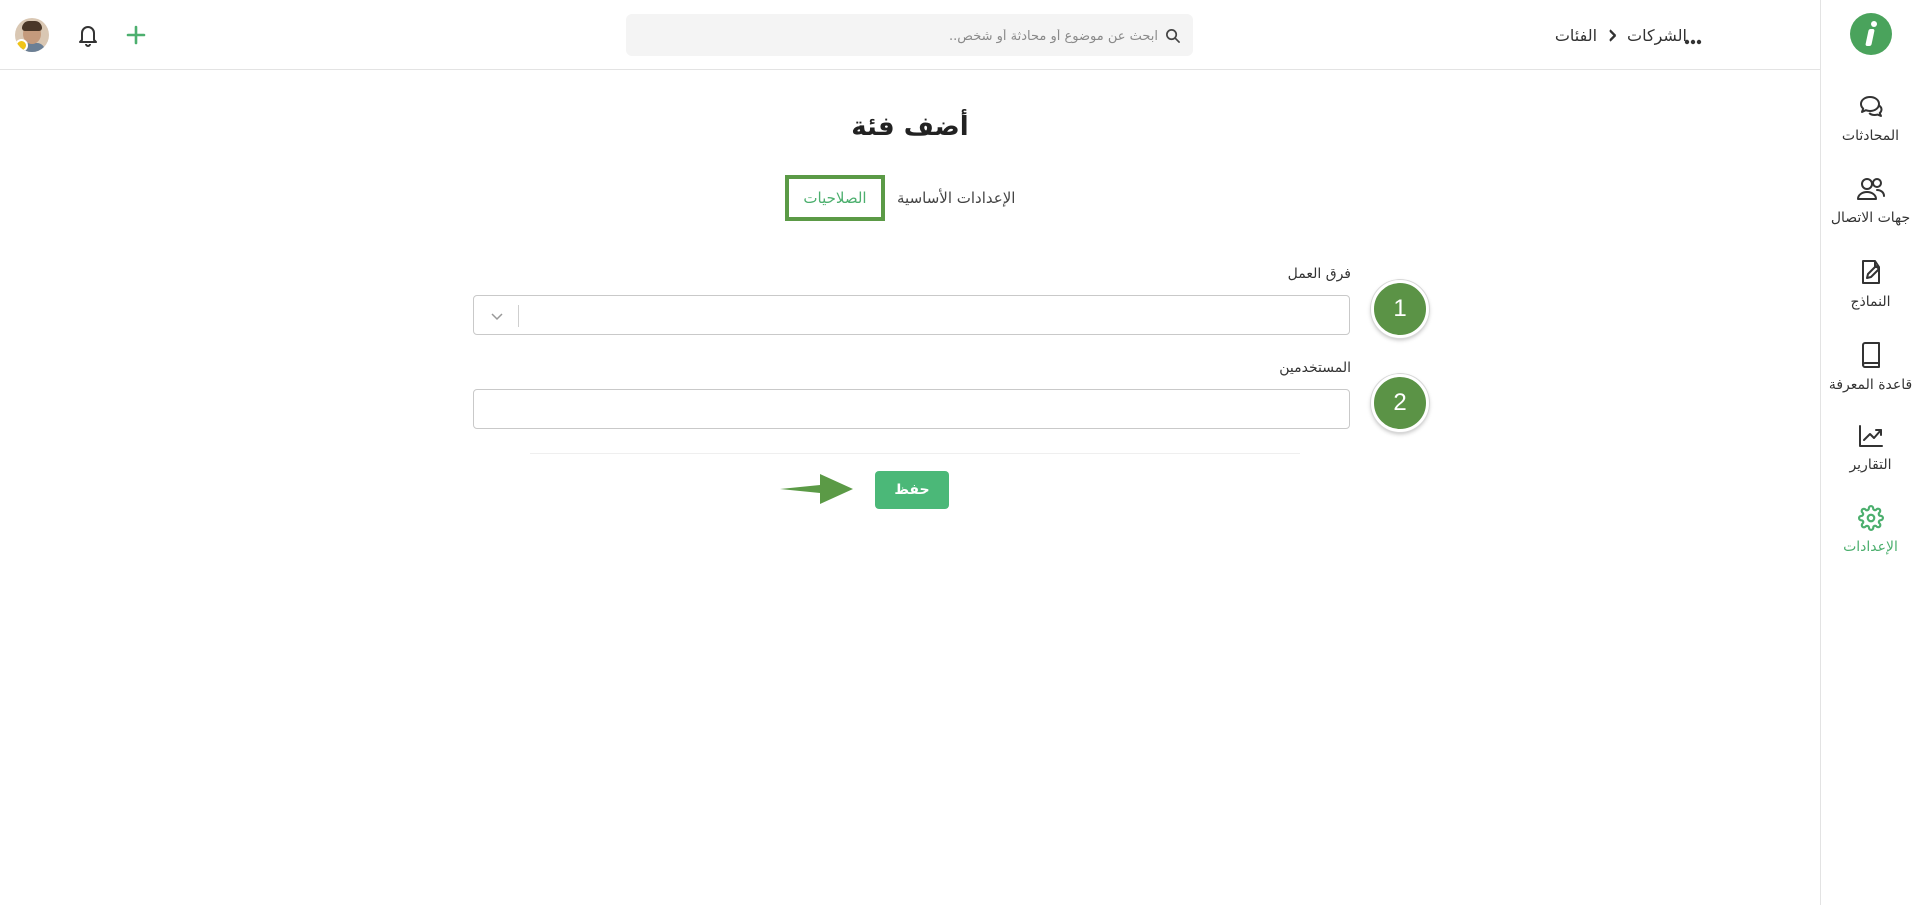 This screenshot has height=905, width=1920. Describe the element at coordinates (1173, 36) in the screenshot. I see `search-icon` at that location.